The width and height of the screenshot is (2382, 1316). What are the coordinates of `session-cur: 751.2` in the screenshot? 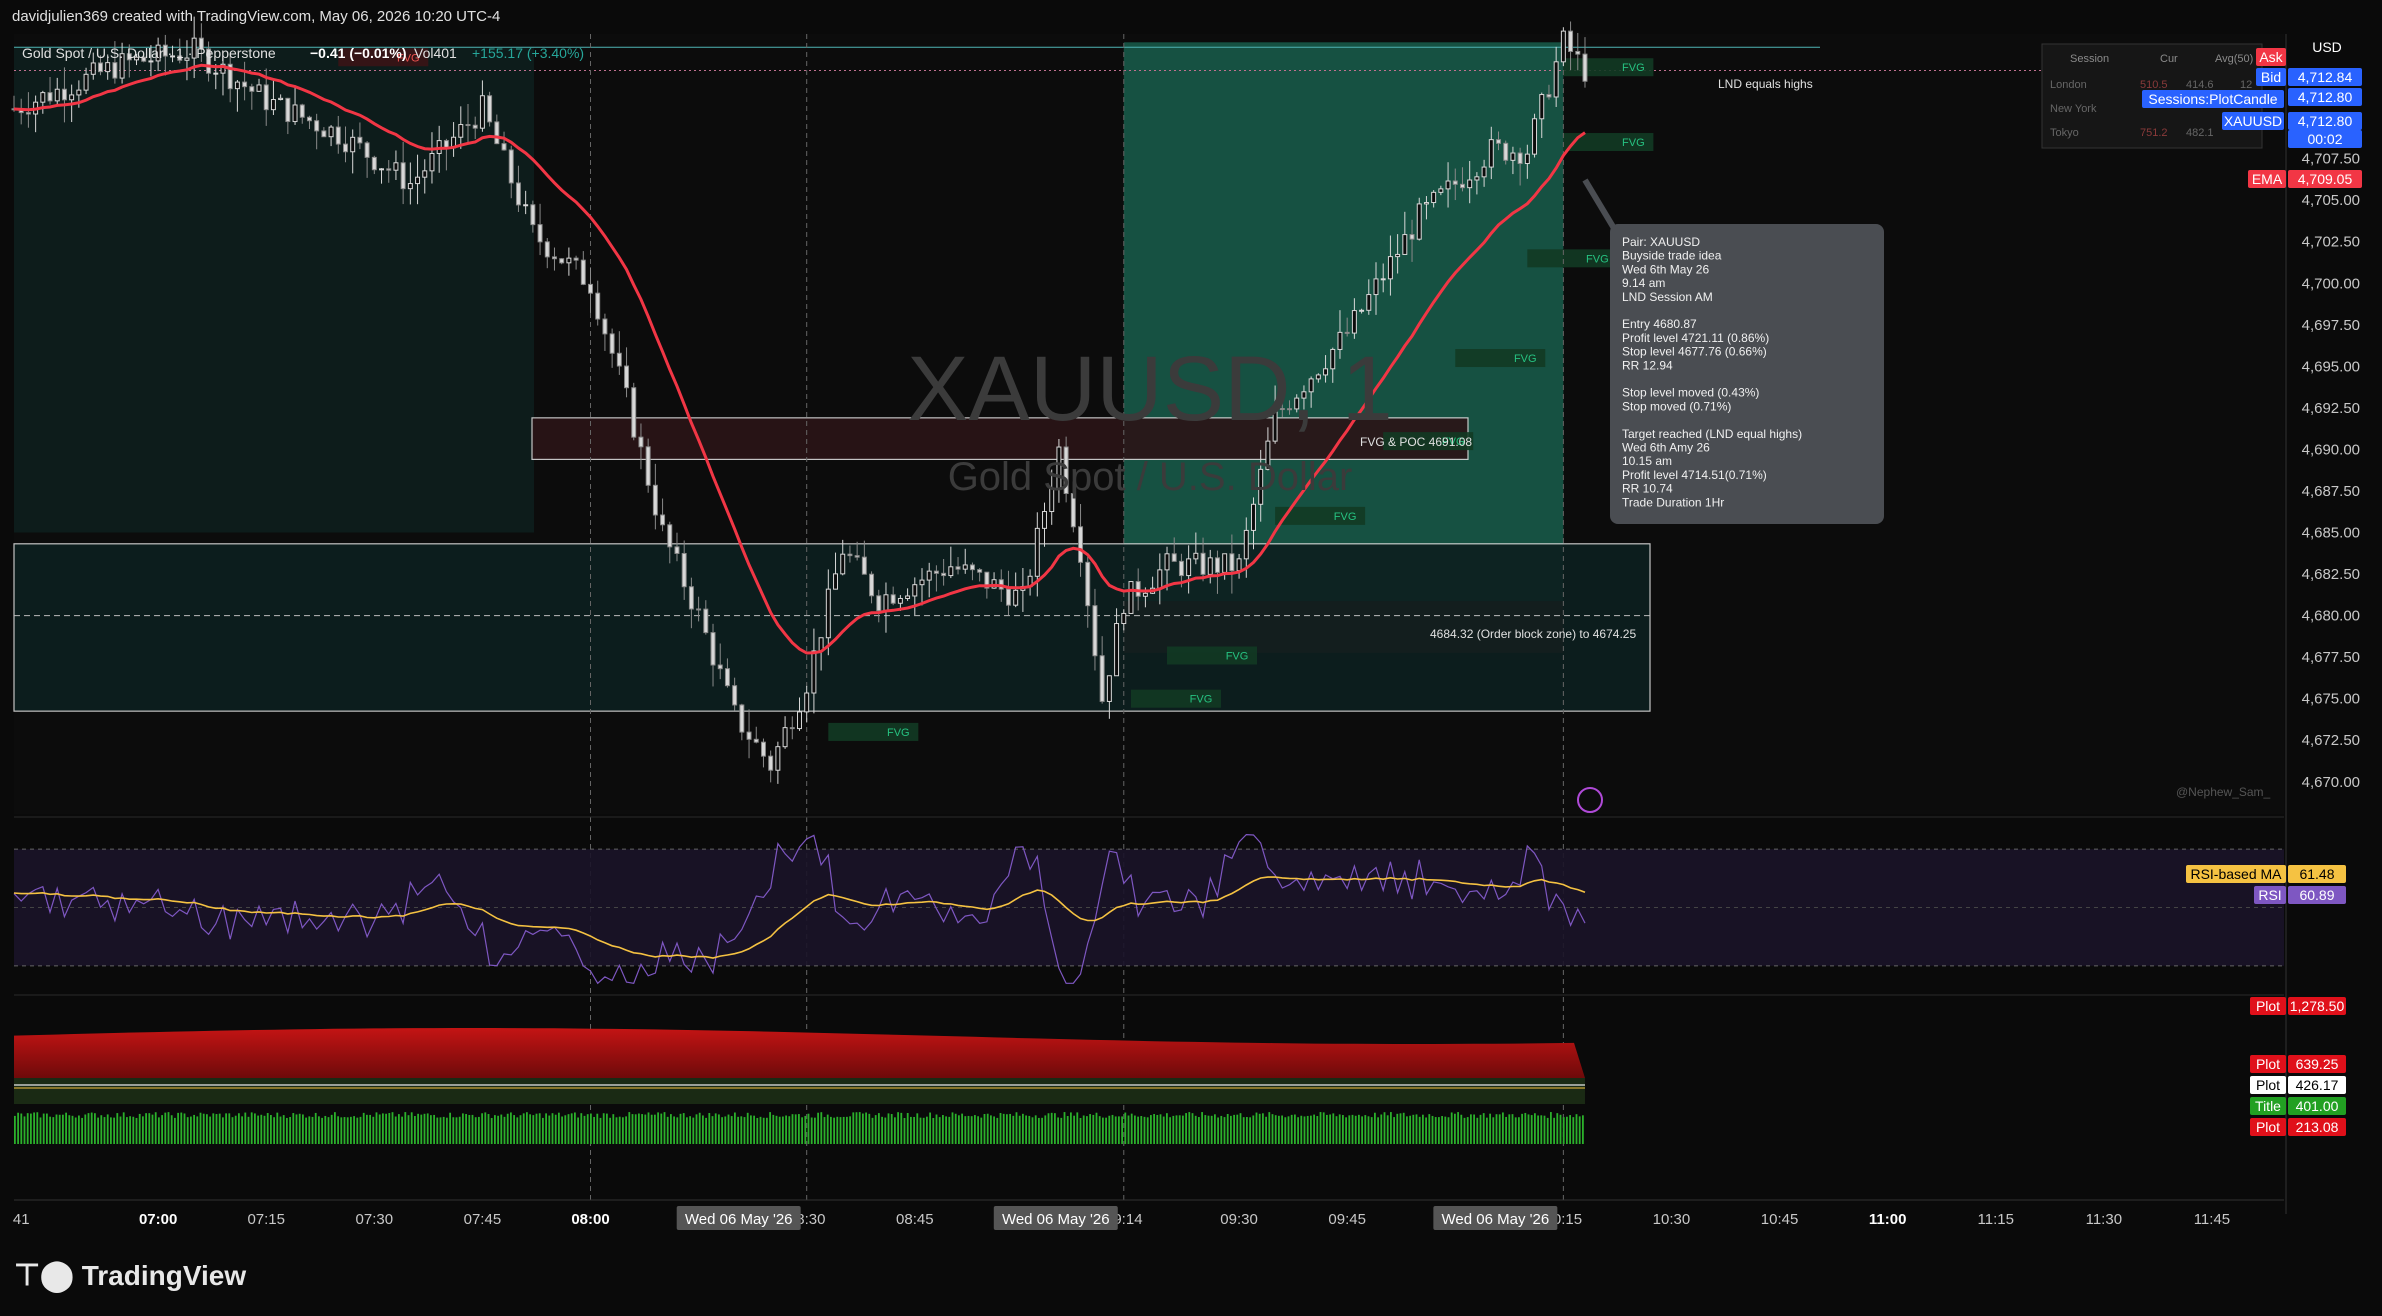 It's located at (2154, 133).